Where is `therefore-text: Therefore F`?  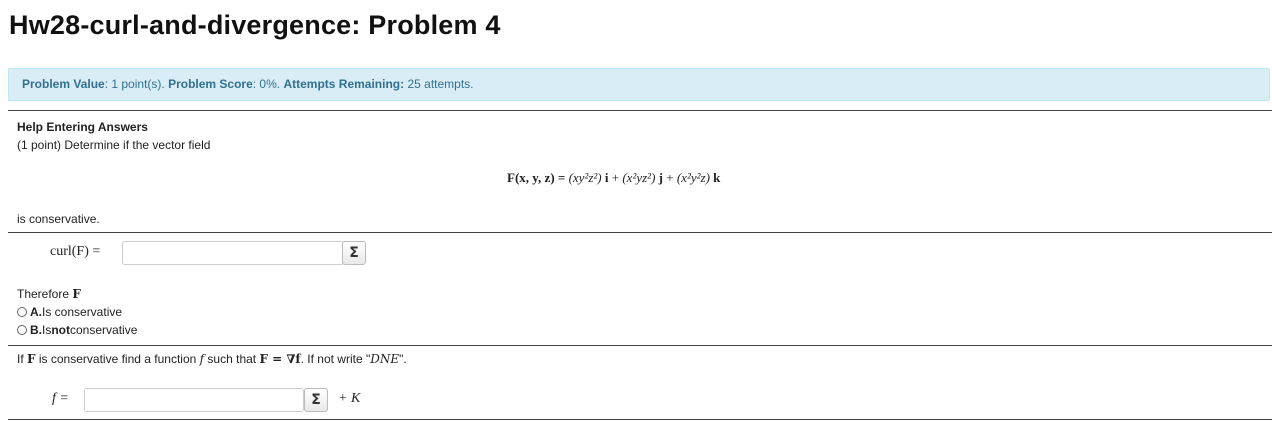 therefore-text: Therefore F is located at coordinates (49, 294).